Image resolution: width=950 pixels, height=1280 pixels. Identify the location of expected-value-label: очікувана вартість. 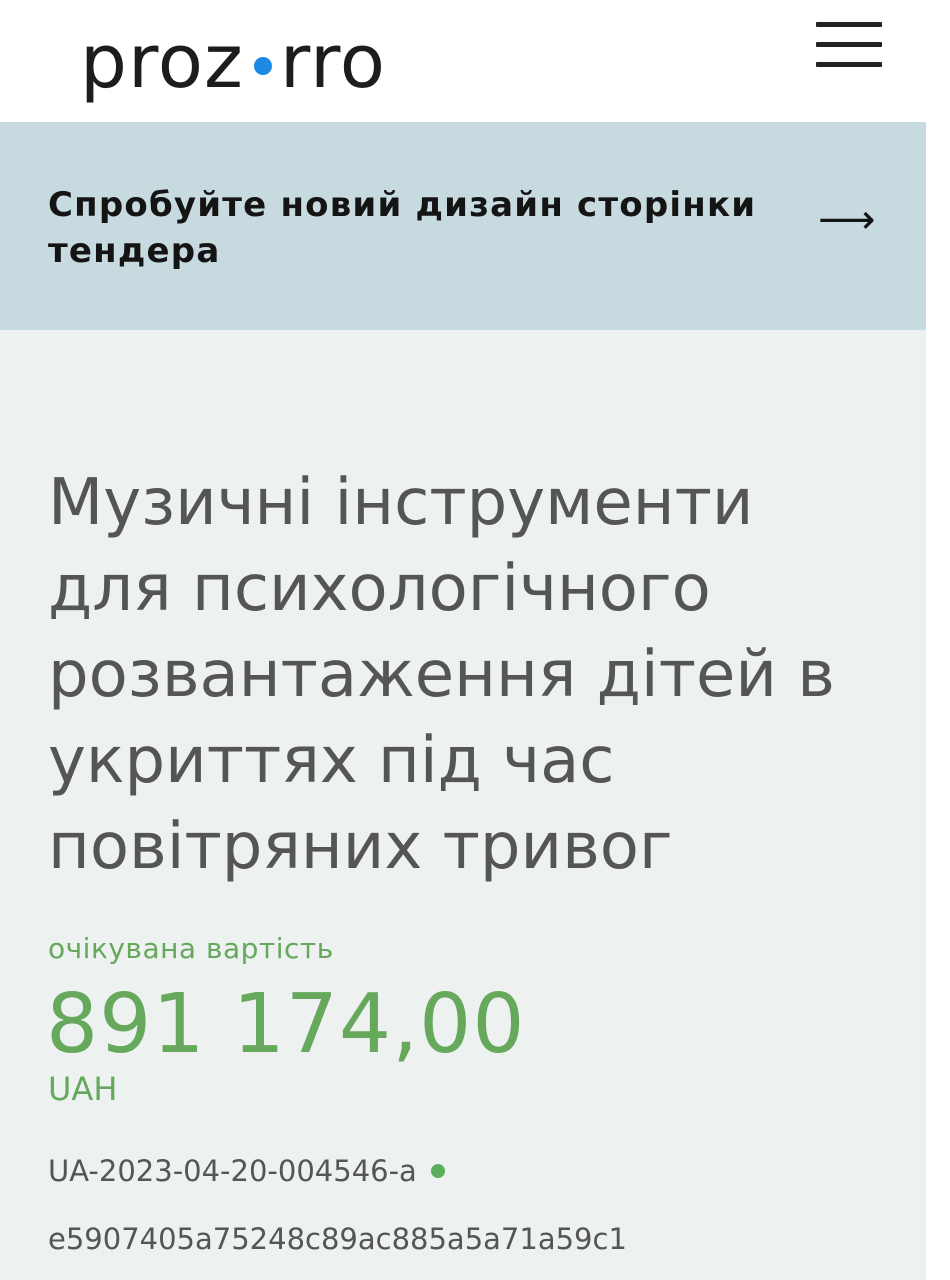
(191, 948).